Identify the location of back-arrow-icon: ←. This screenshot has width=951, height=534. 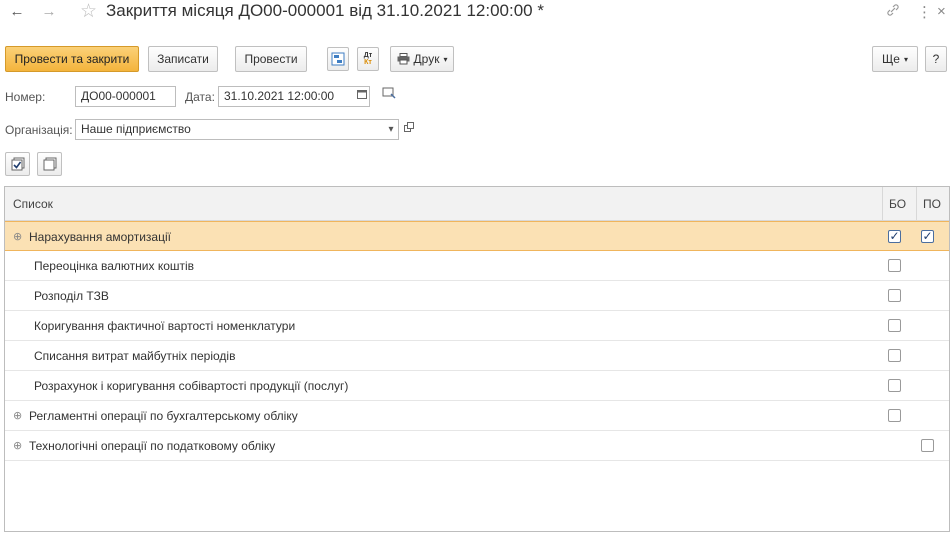
(17, 12).